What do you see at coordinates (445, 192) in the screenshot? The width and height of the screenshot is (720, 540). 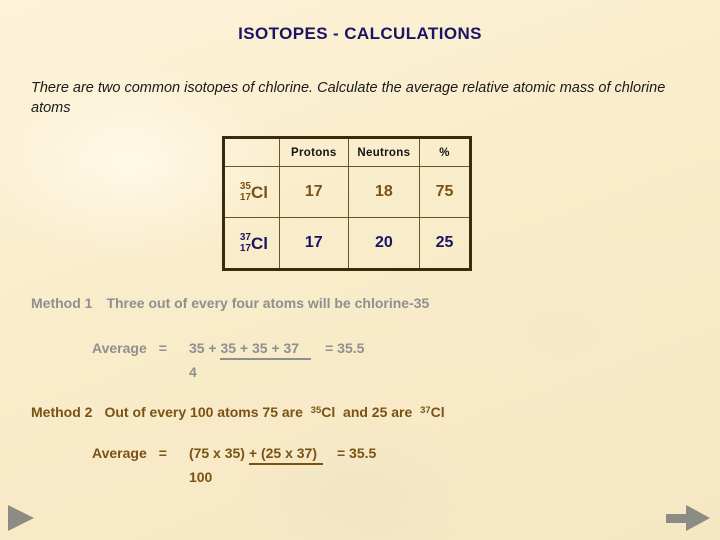 I see `percent-value-cl35: 75` at bounding box center [445, 192].